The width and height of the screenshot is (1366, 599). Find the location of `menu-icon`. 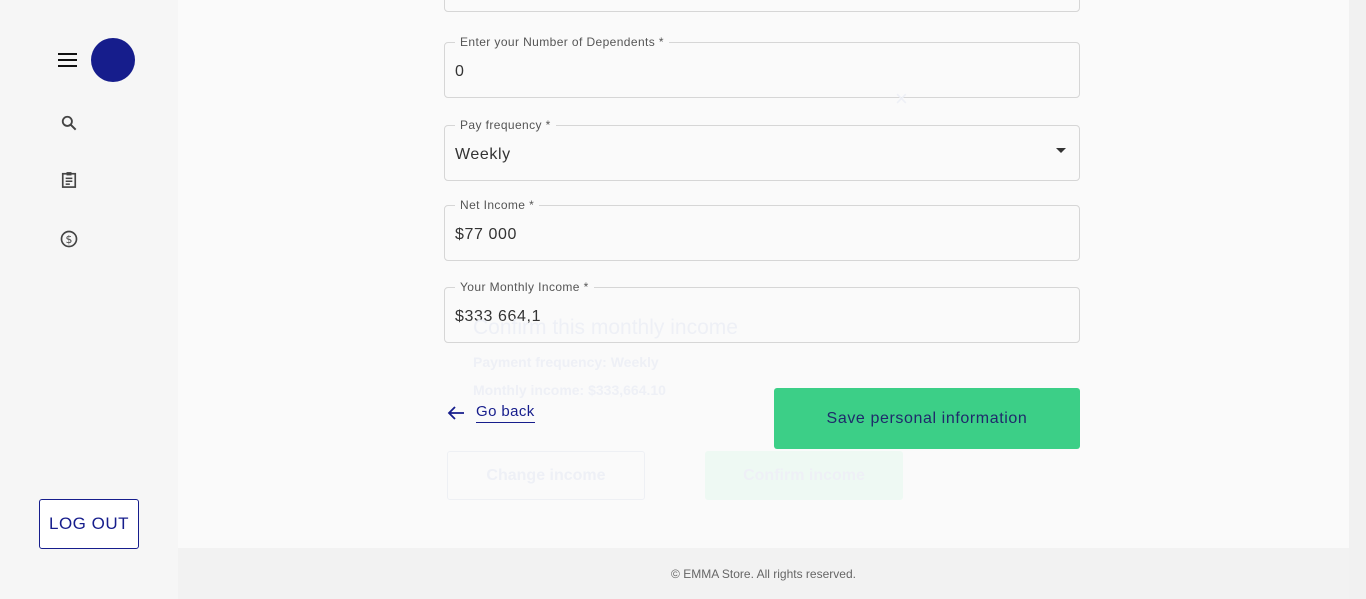

menu-icon is located at coordinates (67, 60).